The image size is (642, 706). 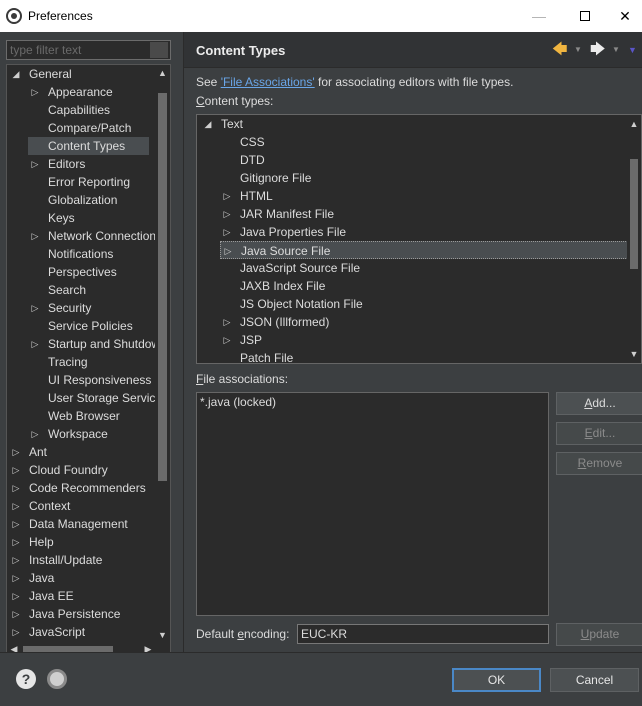 I want to click on tree-item-startup-and-shutdown: ▷ Startup and Shutdown, so click(x=82, y=344).